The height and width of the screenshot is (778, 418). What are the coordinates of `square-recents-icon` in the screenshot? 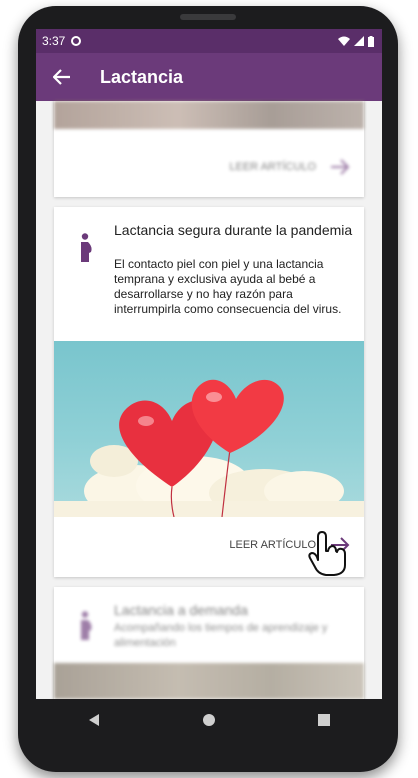 It's located at (324, 720).